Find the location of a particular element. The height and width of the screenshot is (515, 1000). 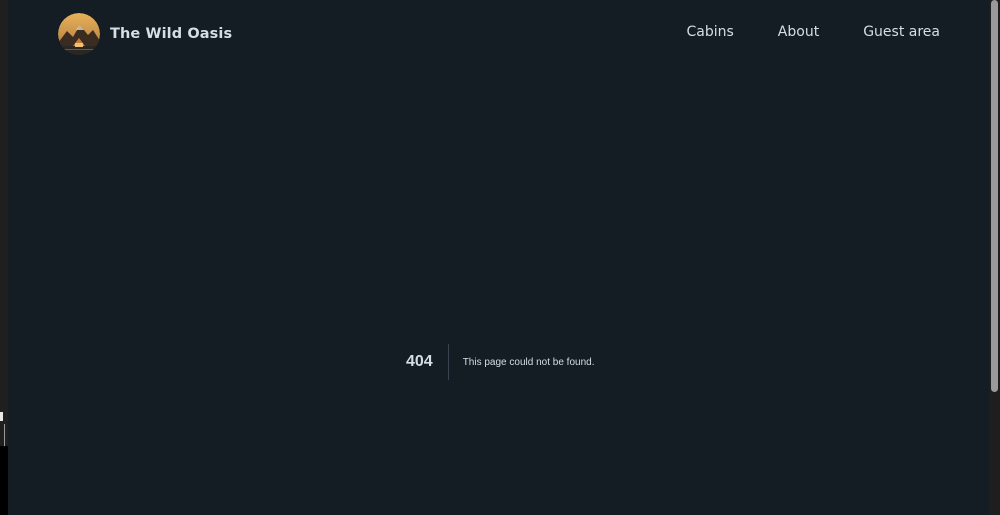

error-code: 404 is located at coordinates (419, 361).